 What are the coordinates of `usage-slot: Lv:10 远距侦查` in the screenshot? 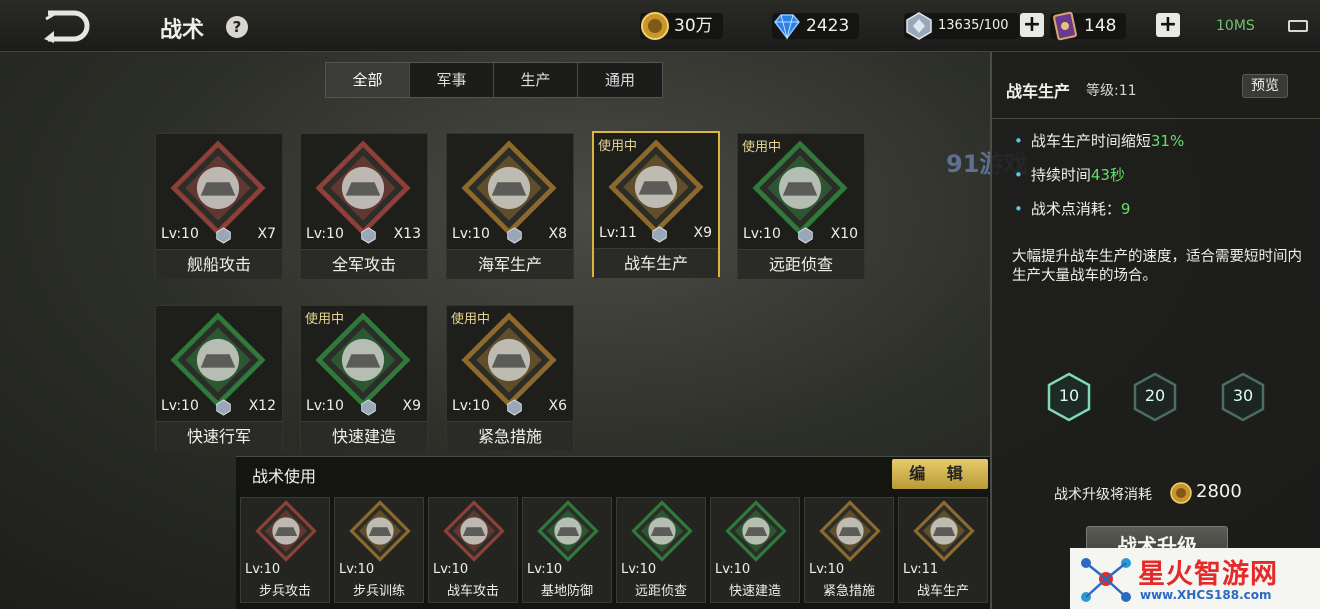 It's located at (661, 550).